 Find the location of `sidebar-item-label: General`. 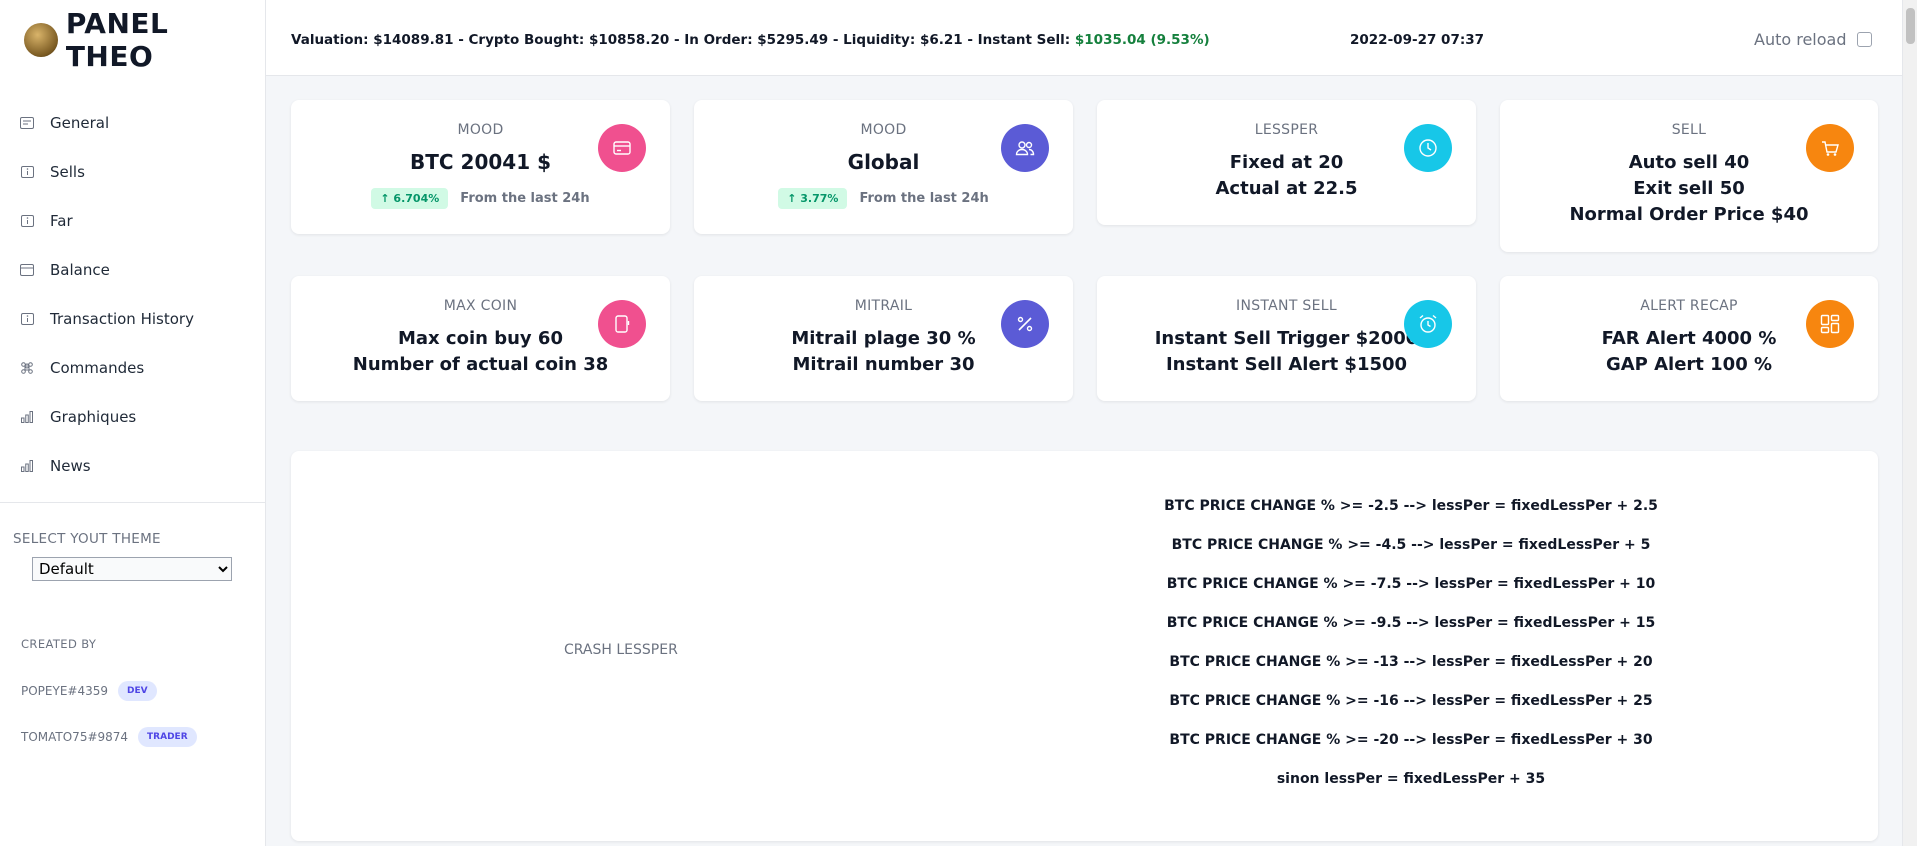

sidebar-item-label: General is located at coordinates (80, 122).